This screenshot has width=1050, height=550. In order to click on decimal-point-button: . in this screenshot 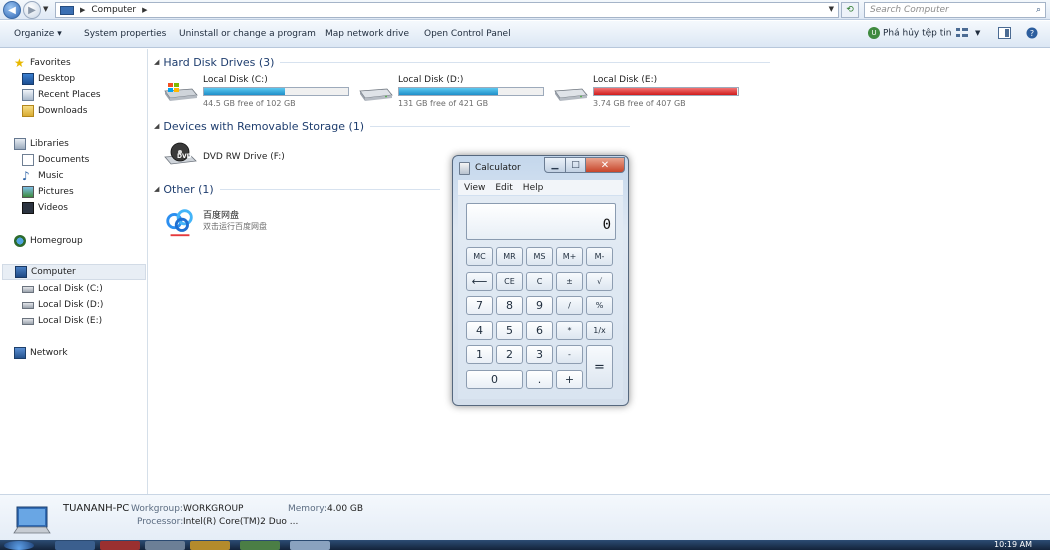, I will do `click(539, 379)`.